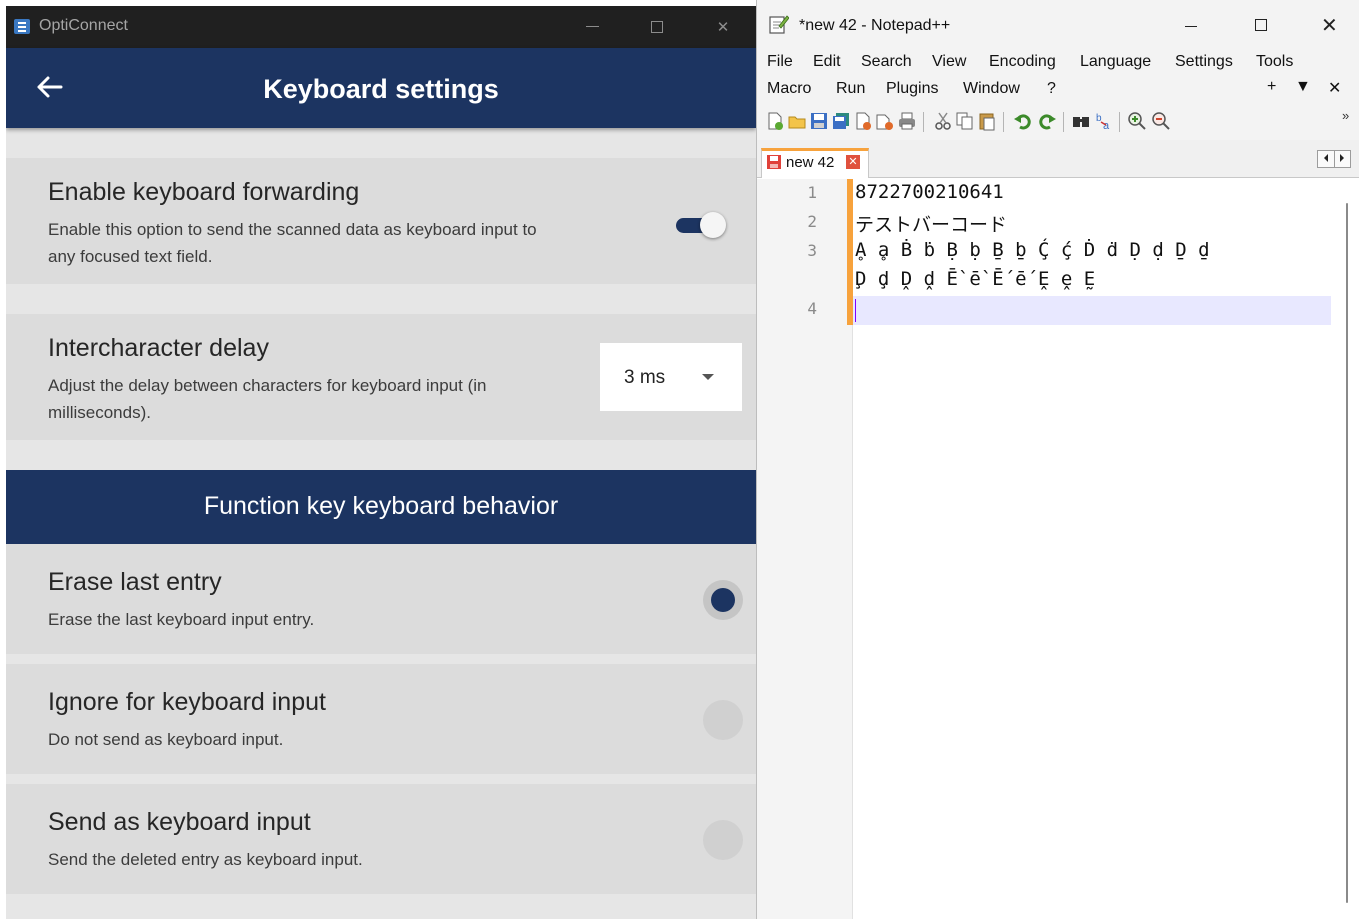  I want to click on line-number: 4, so click(812, 308).